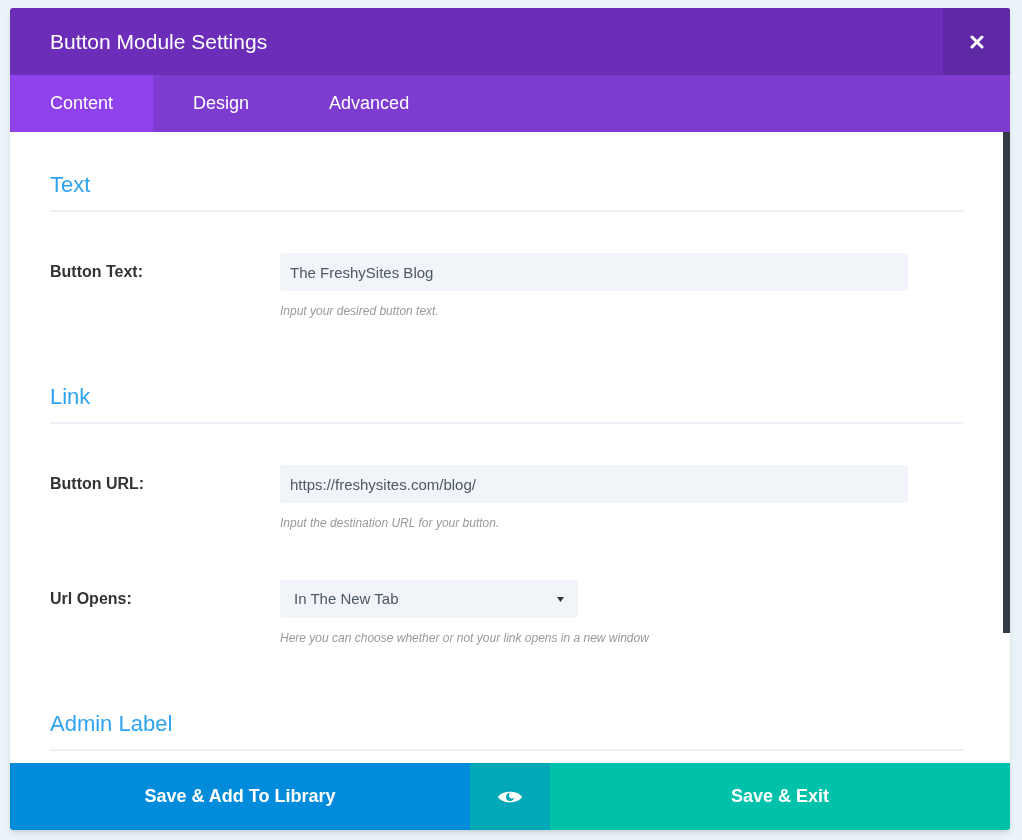 The image size is (1022, 840). I want to click on help-text: Here you can choose whether or not your link opens in a new window, so click(464, 638).